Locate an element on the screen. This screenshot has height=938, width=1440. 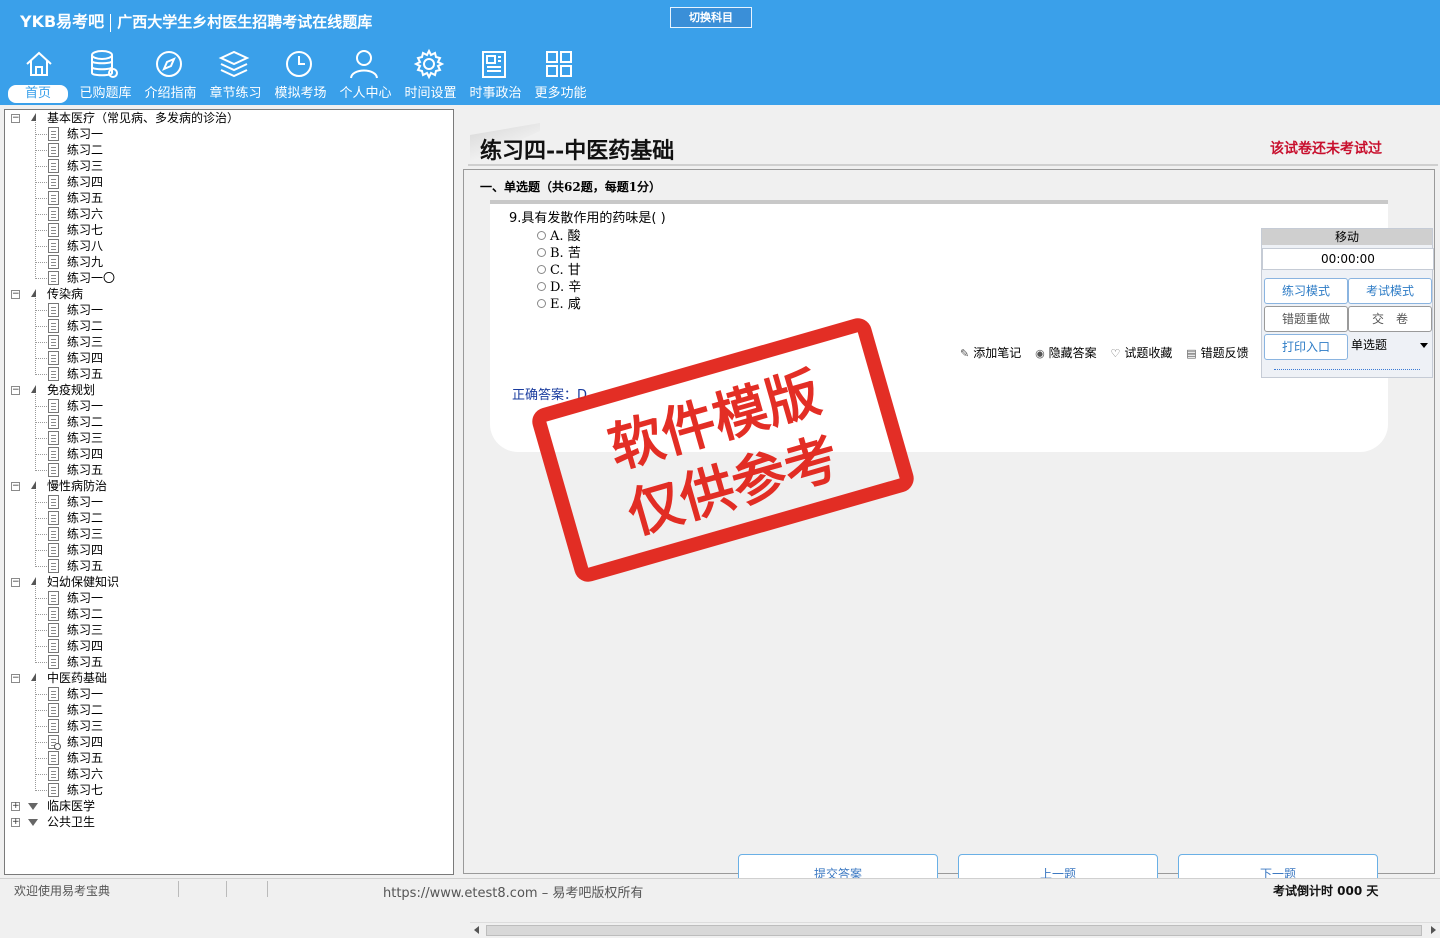
print-button: 打印入口 is located at coordinates (1306, 347).